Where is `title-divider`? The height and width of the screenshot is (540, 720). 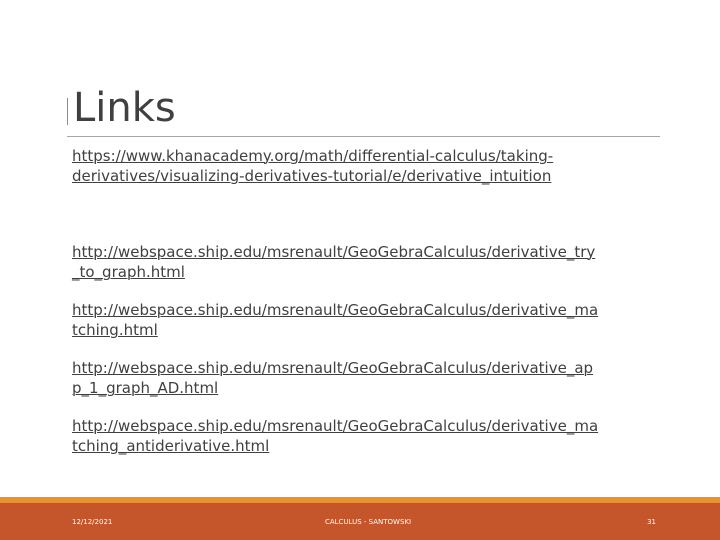 title-divider is located at coordinates (363, 136).